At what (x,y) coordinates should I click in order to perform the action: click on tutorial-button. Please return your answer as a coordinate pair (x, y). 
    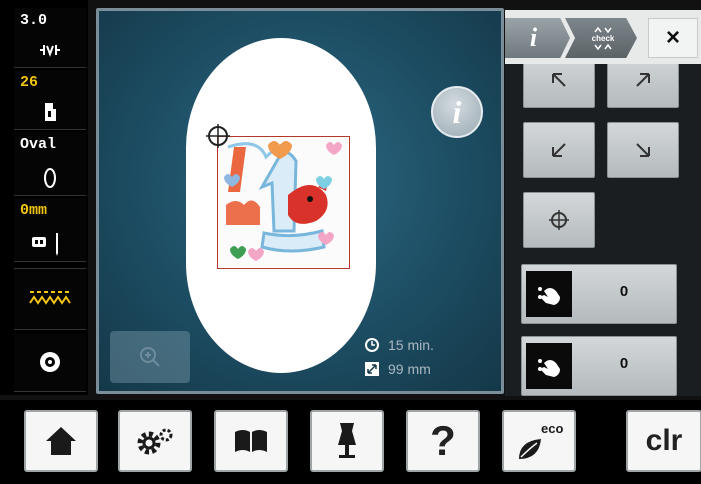
    Looking at the image, I should click on (251, 441).